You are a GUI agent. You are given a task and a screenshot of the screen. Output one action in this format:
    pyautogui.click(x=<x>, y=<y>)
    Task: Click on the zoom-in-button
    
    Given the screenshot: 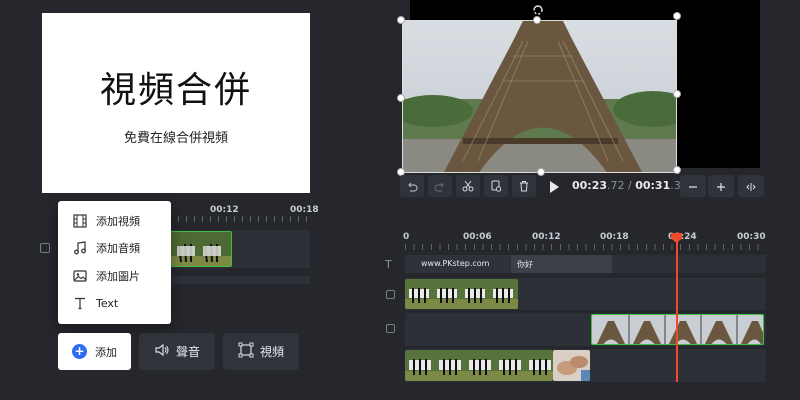 What is the action you would take?
    pyautogui.click(x=721, y=186)
    